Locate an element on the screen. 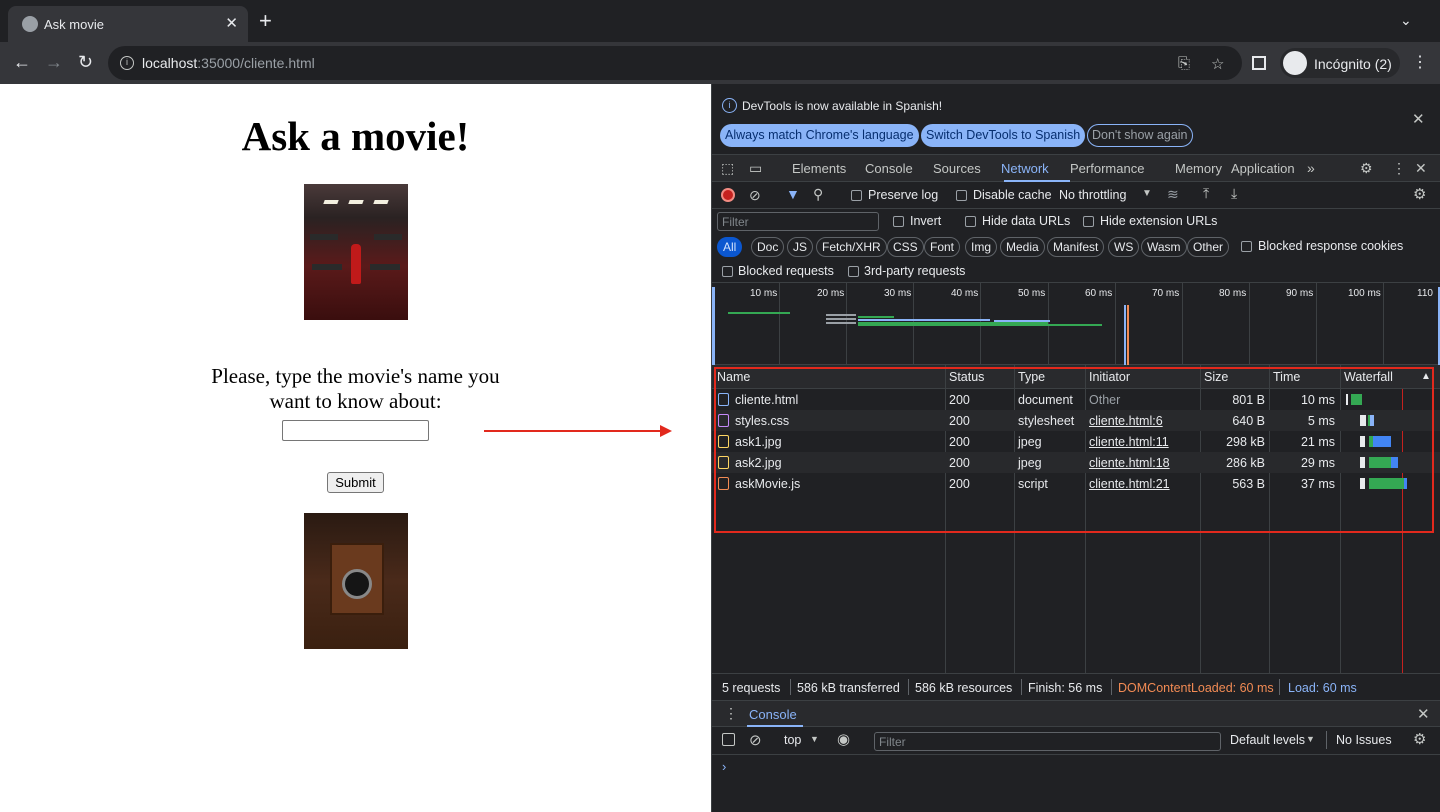  clear-console-icon: ⊘ is located at coordinates (755, 740).